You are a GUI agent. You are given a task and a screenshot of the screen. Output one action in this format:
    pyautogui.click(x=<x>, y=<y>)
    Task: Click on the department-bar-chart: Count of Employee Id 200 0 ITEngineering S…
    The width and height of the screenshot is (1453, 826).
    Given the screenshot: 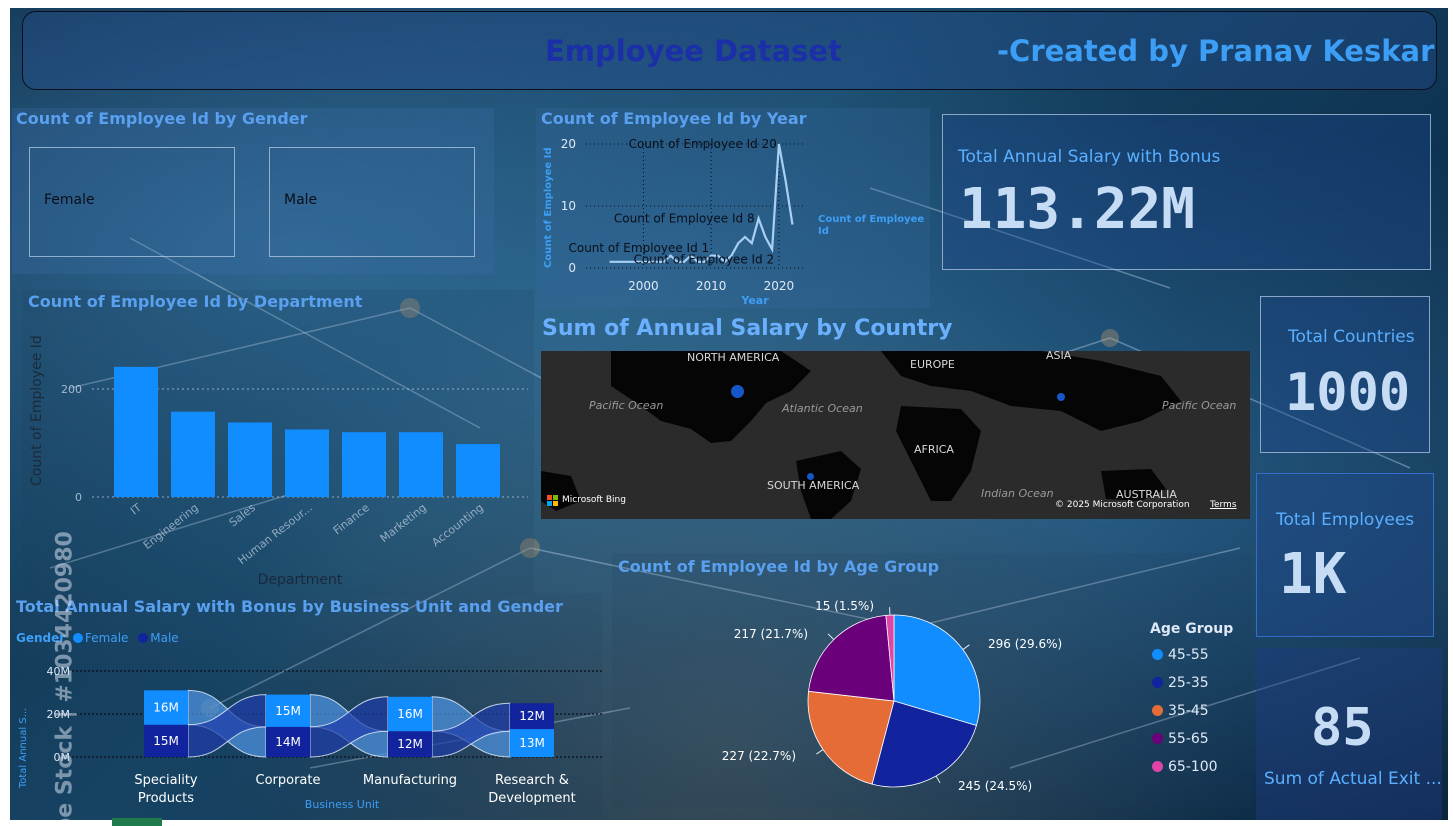 What is the action you would take?
    pyautogui.click(x=278, y=442)
    